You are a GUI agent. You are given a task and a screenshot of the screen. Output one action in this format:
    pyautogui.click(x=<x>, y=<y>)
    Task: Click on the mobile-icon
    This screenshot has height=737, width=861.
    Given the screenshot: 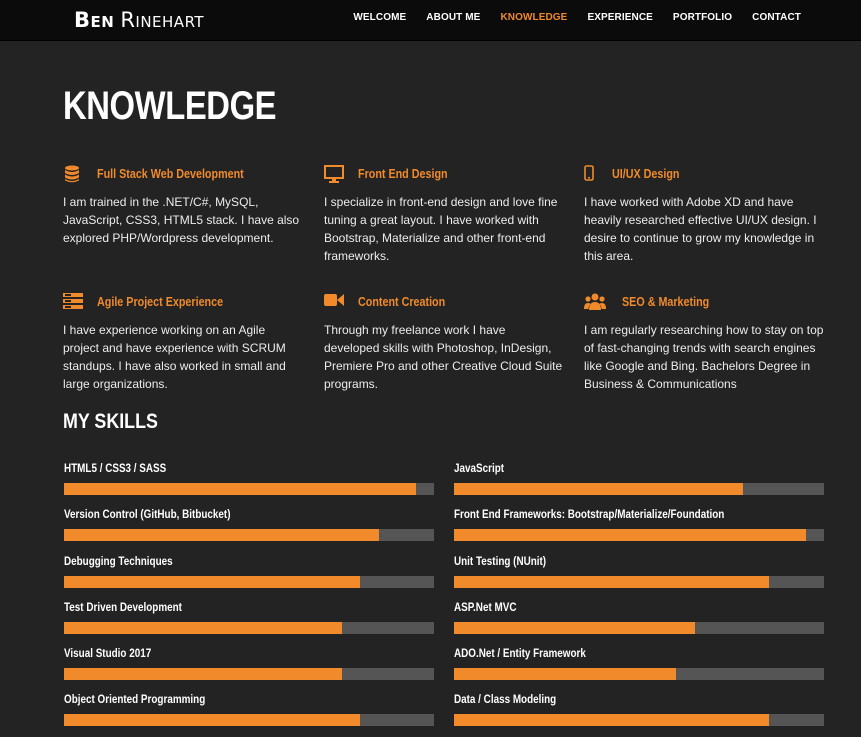 What is the action you would take?
    pyautogui.click(x=590, y=174)
    